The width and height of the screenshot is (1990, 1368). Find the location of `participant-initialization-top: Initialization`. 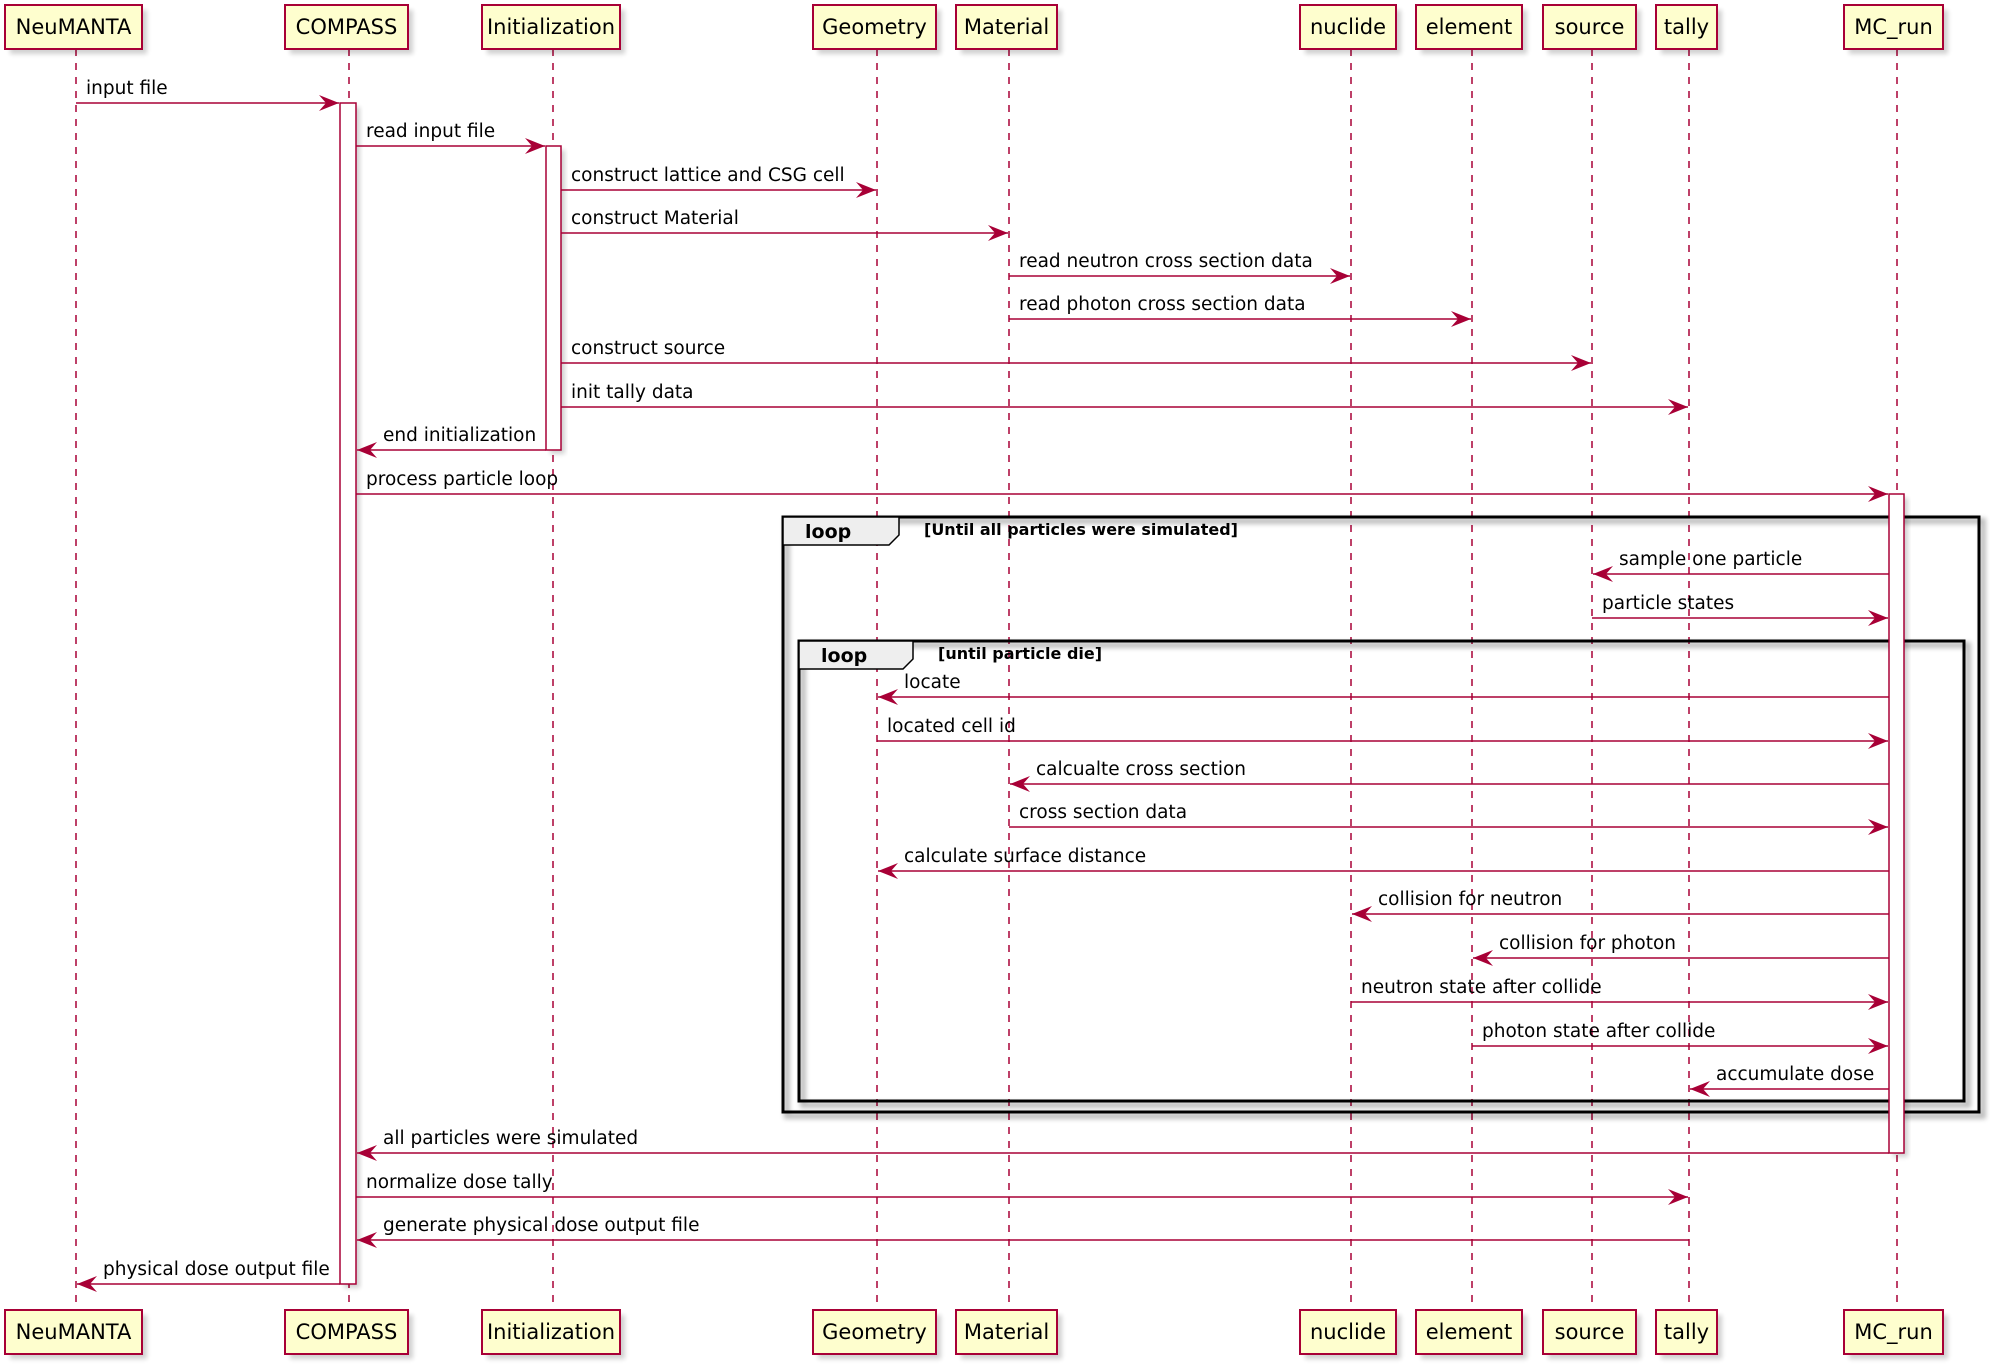

participant-initialization-top: Initialization is located at coordinates (553, 29).